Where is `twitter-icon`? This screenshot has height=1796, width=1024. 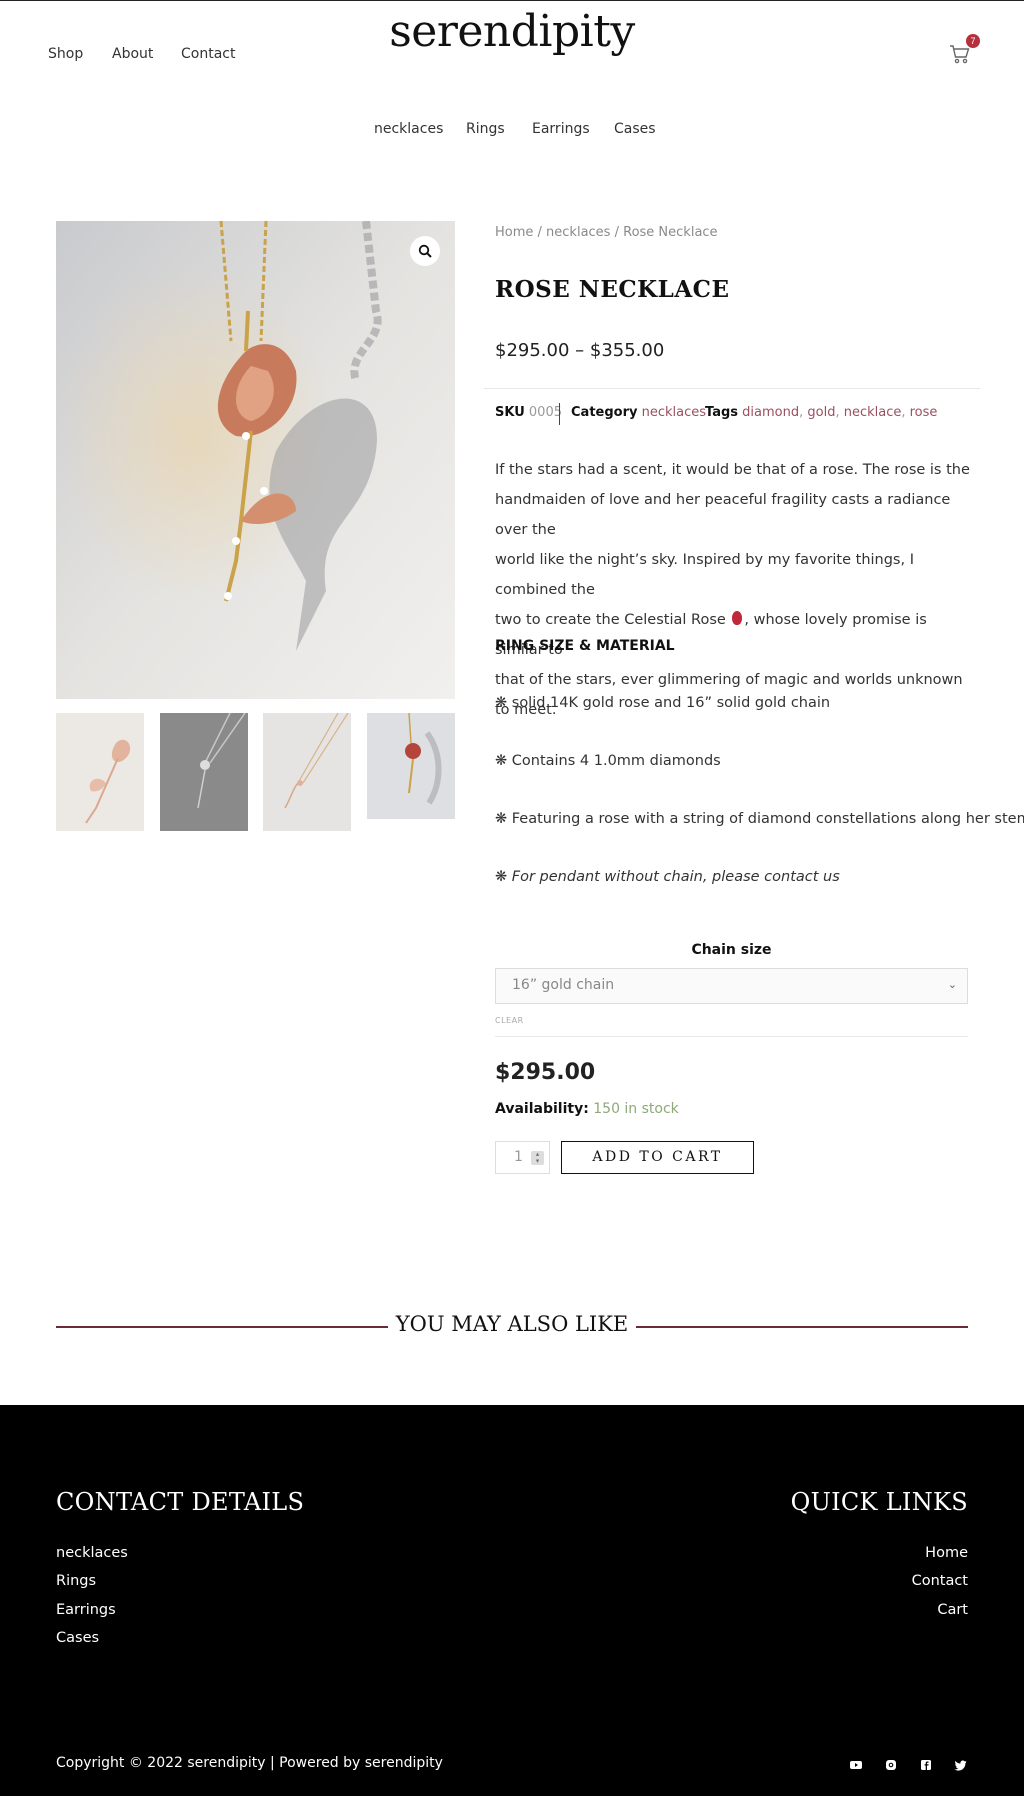
twitter-icon is located at coordinates (961, 1765).